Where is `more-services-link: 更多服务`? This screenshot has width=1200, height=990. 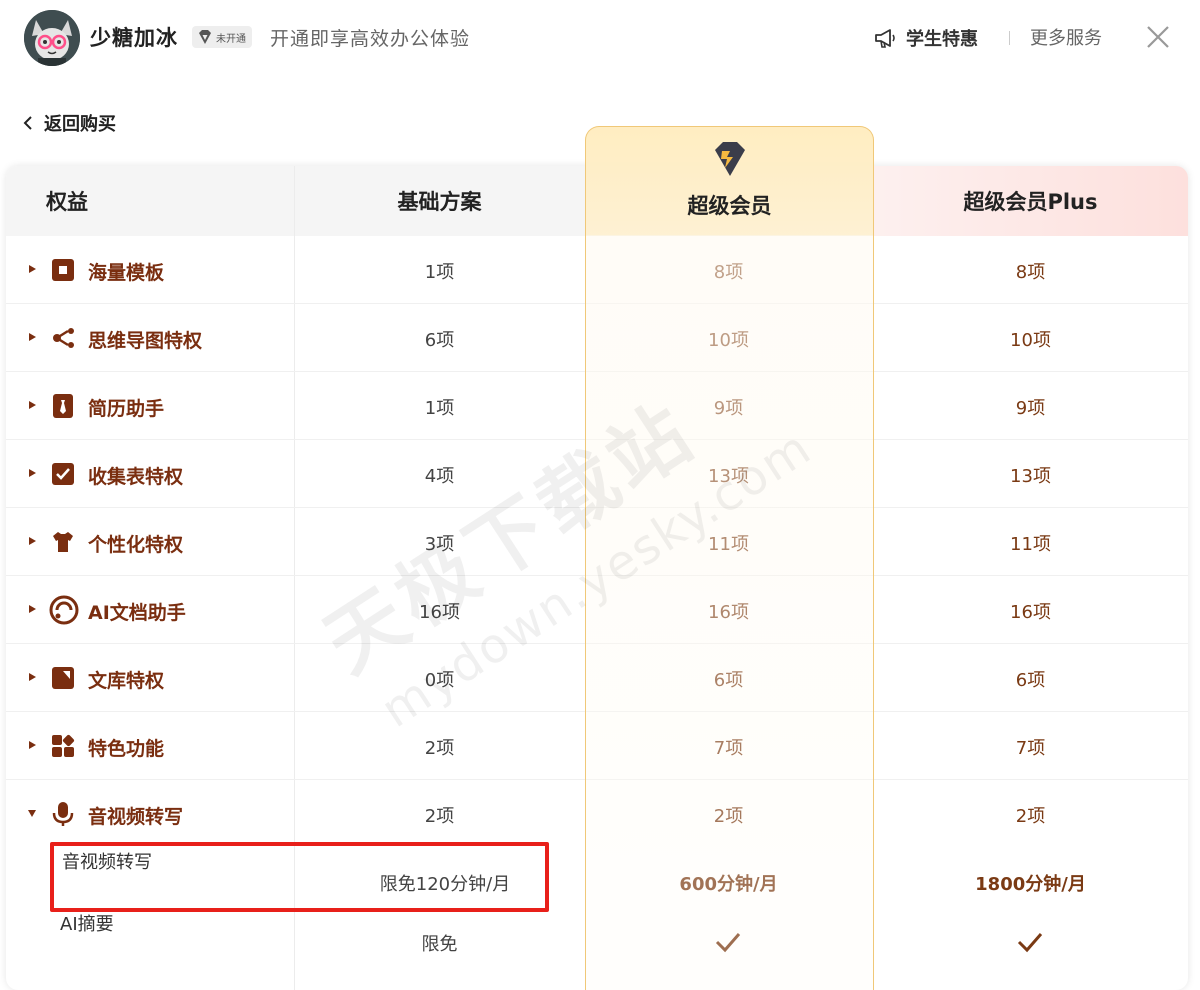 more-services-link: 更多服务 is located at coordinates (1066, 37).